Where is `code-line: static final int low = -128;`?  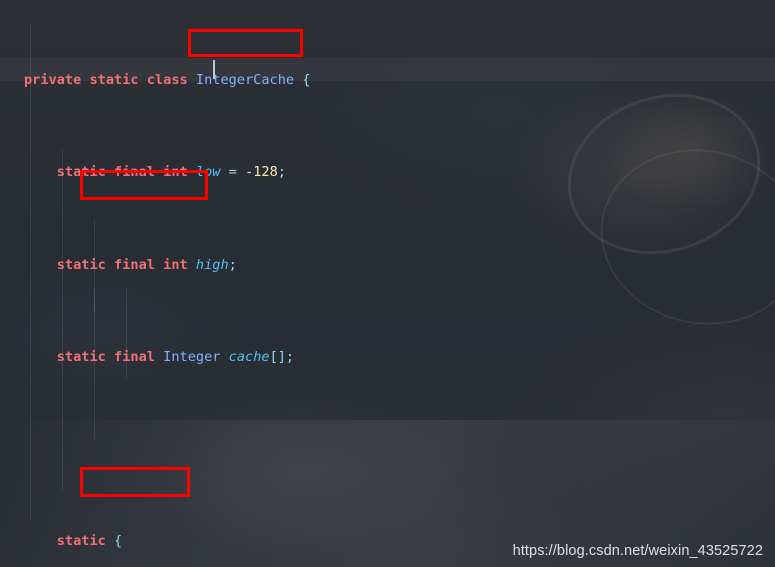 code-line: static final int low = -128; is located at coordinates (387, 172).